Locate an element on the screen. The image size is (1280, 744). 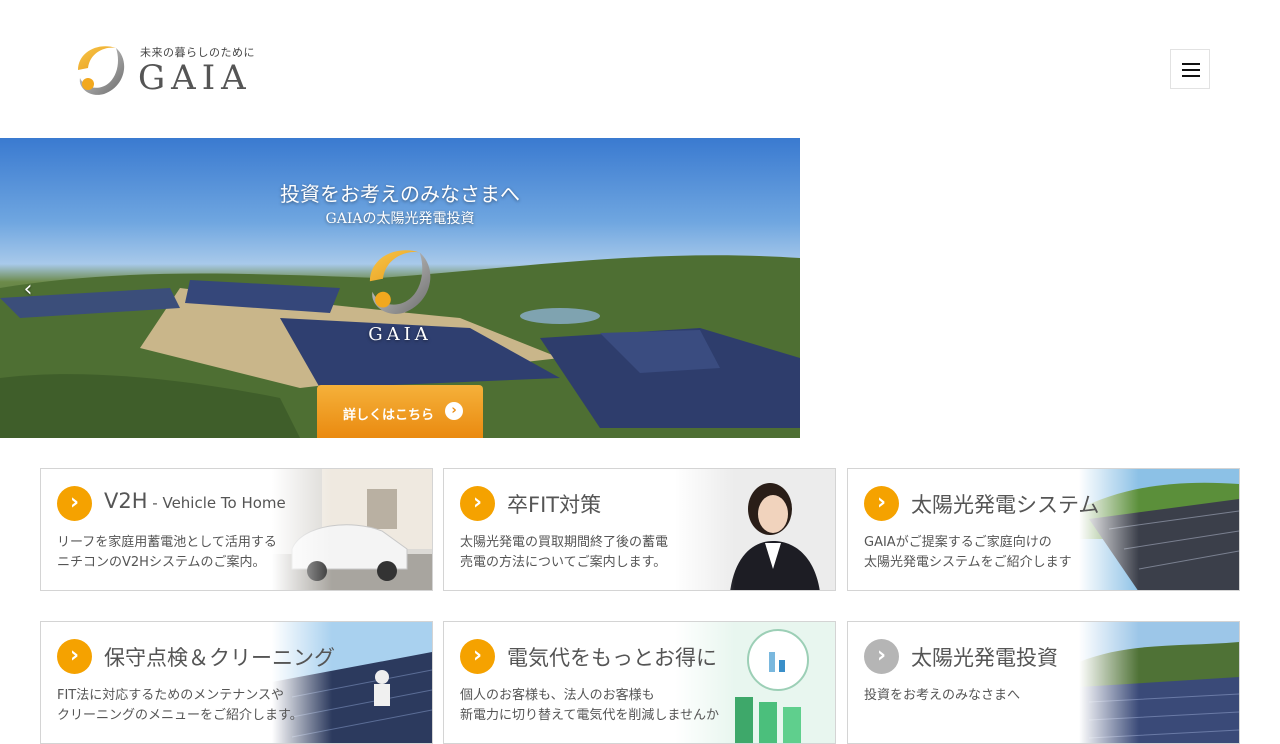
logo-wordmark: GAIA is located at coordinates (195, 78).